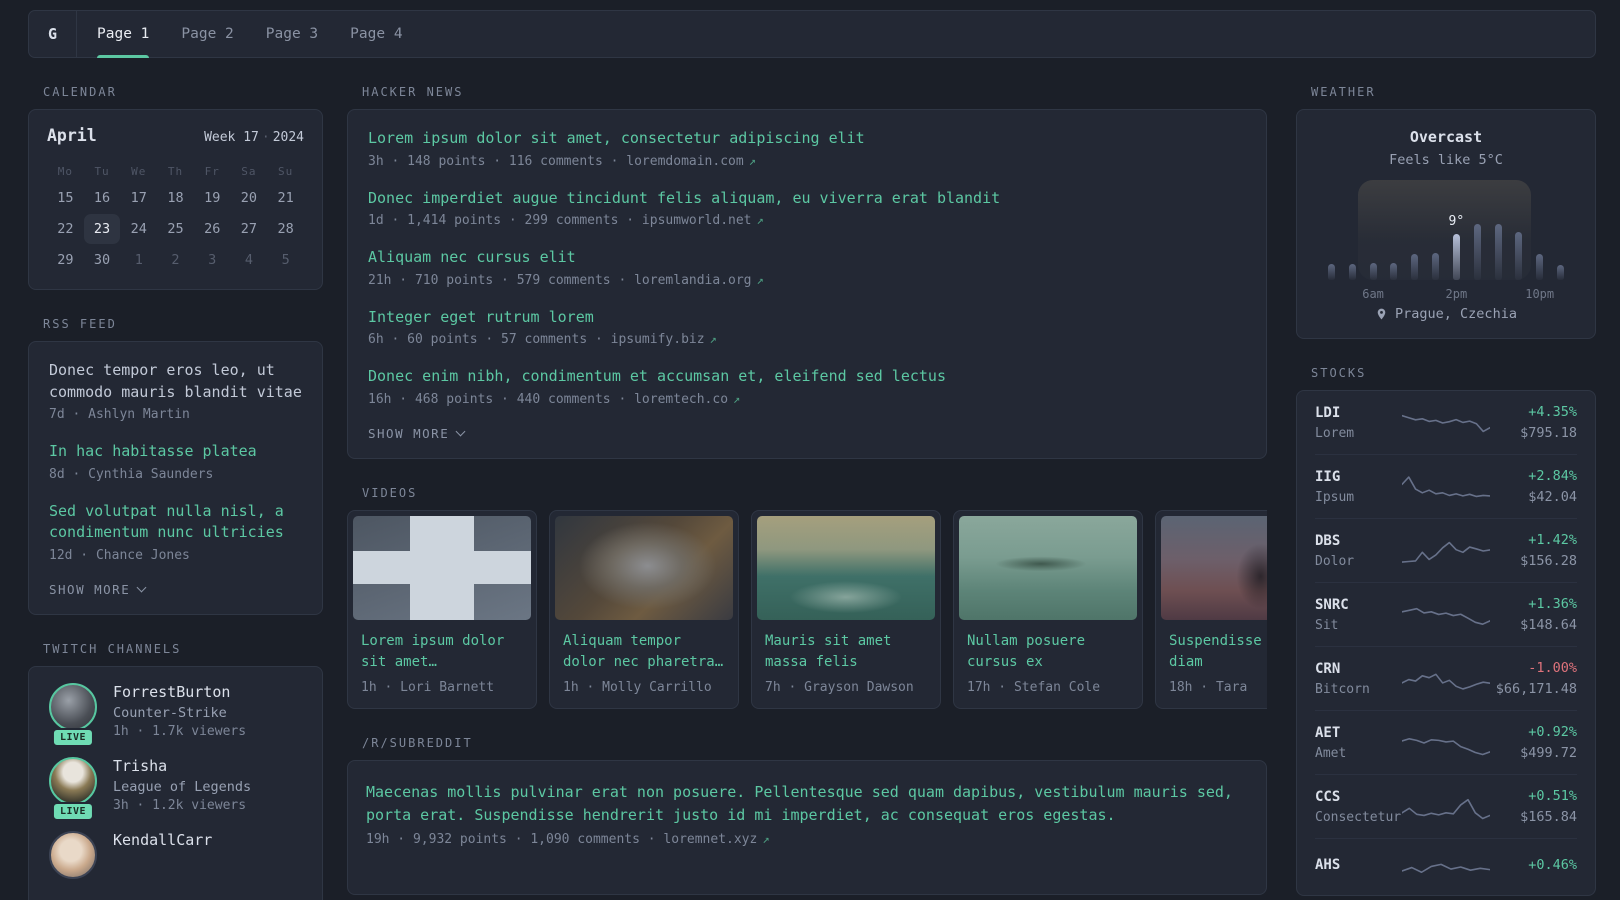 The width and height of the screenshot is (1620, 900). I want to click on hacker-news-show-more-button: SHOW MORE, so click(417, 433).